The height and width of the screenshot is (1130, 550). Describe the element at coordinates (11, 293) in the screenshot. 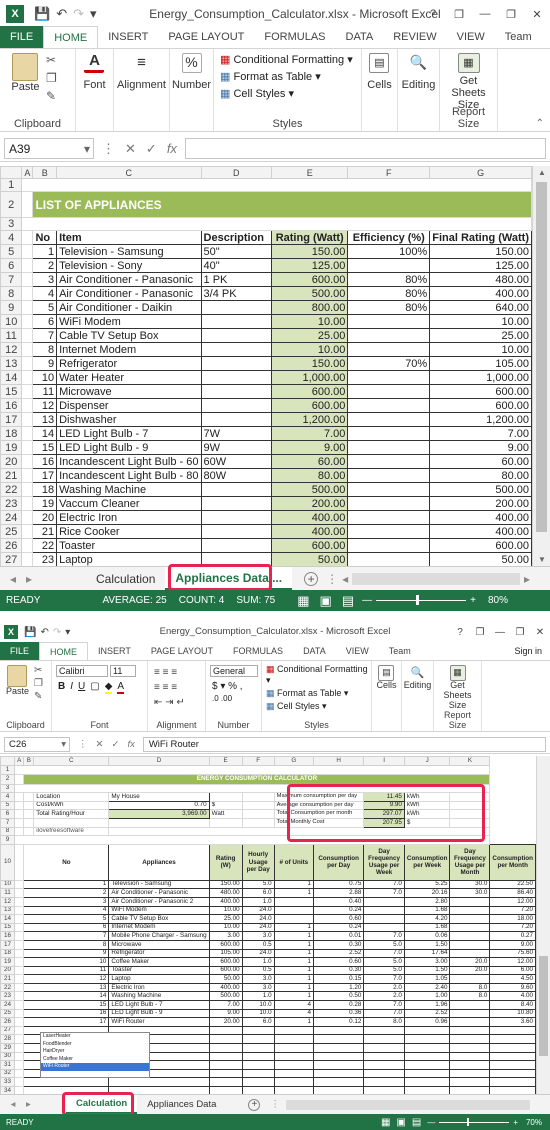

I see `row-header: 8` at that location.